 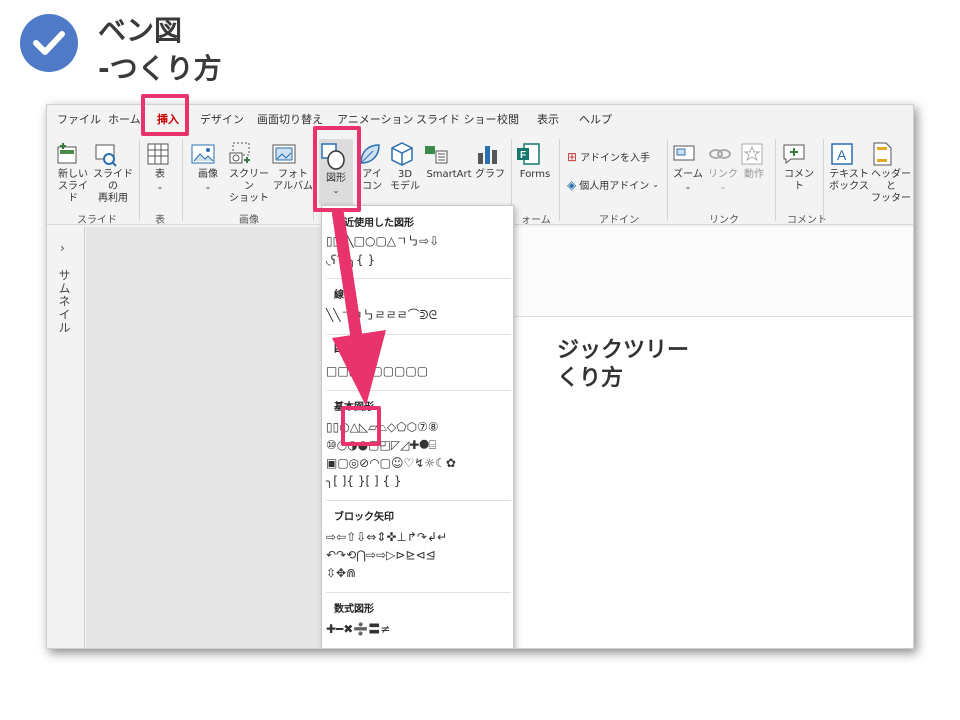 I want to click on basic-shapes-row: ▣▢◎⊘◠▢☺♡↯☼☾✿, so click(x=391, y=463).